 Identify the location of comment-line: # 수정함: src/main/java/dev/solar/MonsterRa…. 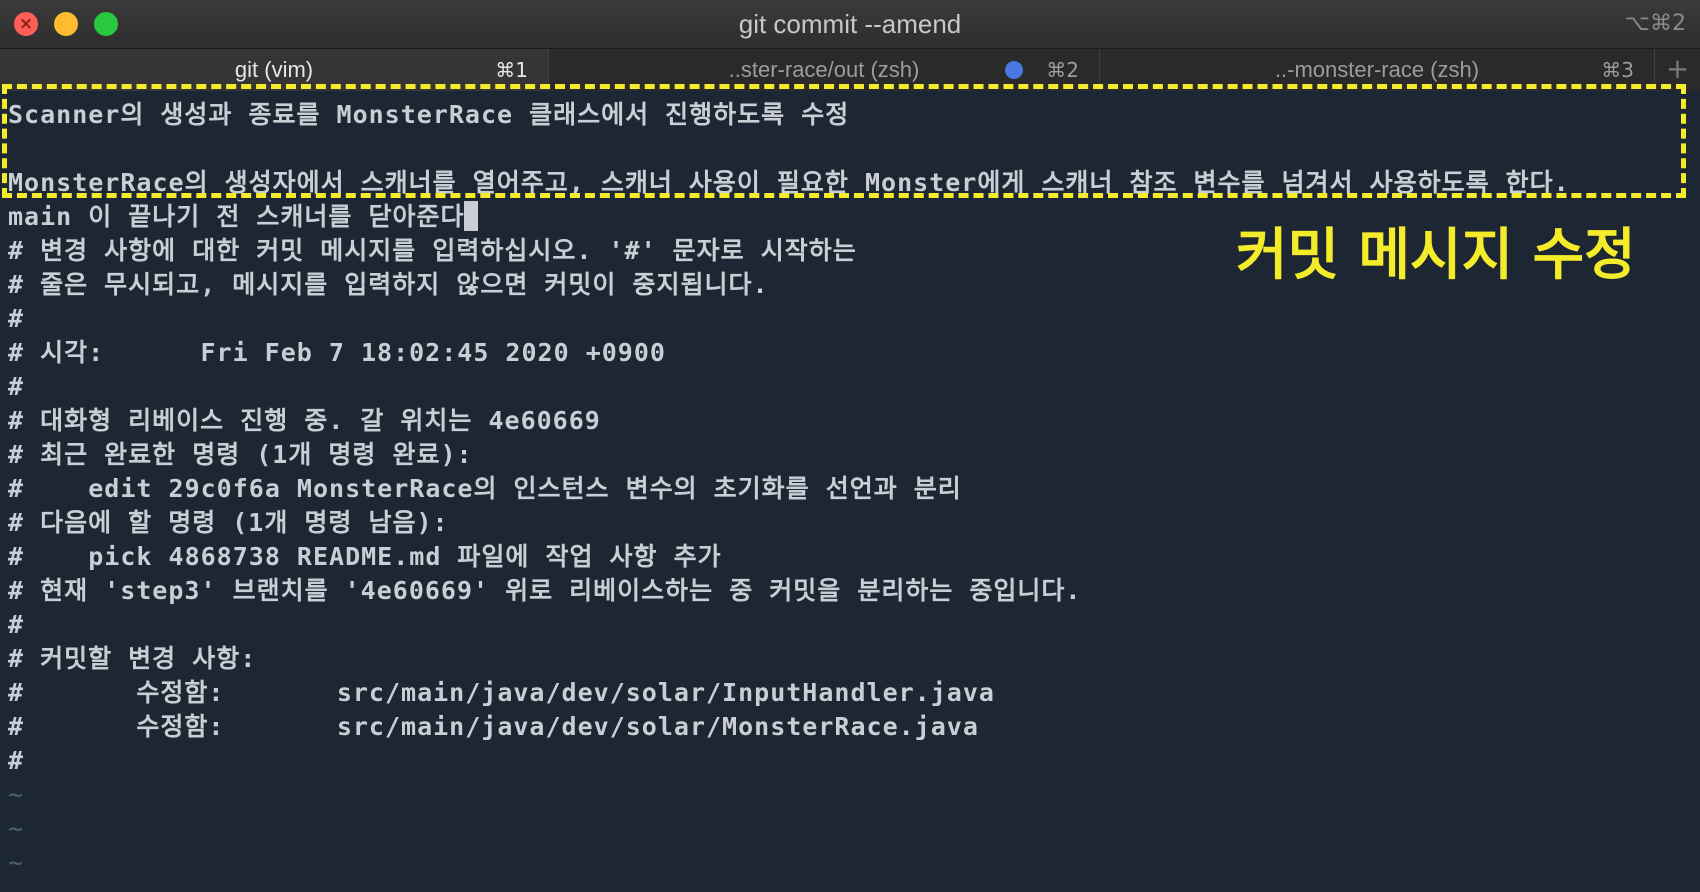
(493, 726).